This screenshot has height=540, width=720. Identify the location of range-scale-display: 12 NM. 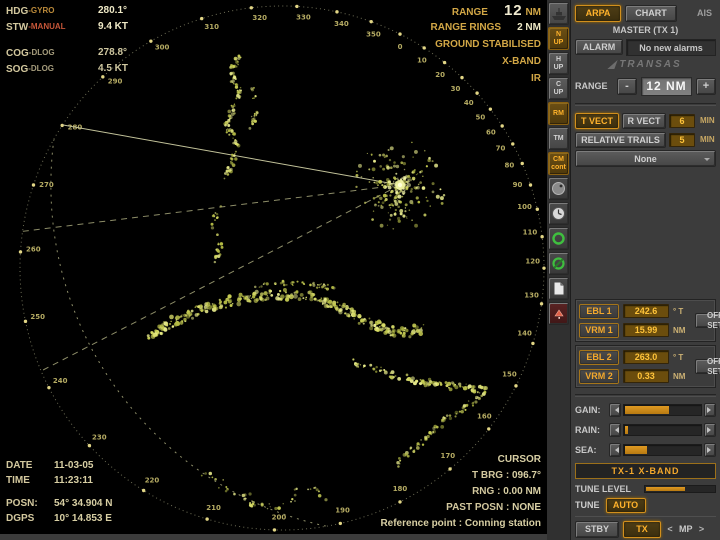
(666, 86).